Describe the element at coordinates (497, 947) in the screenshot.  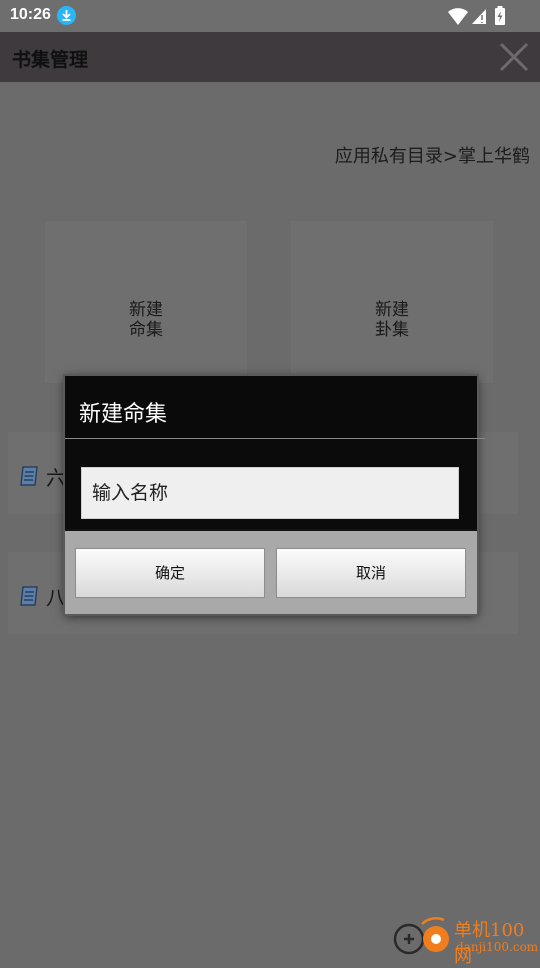
I see `watermark-site-url: danji100.com` at that location.